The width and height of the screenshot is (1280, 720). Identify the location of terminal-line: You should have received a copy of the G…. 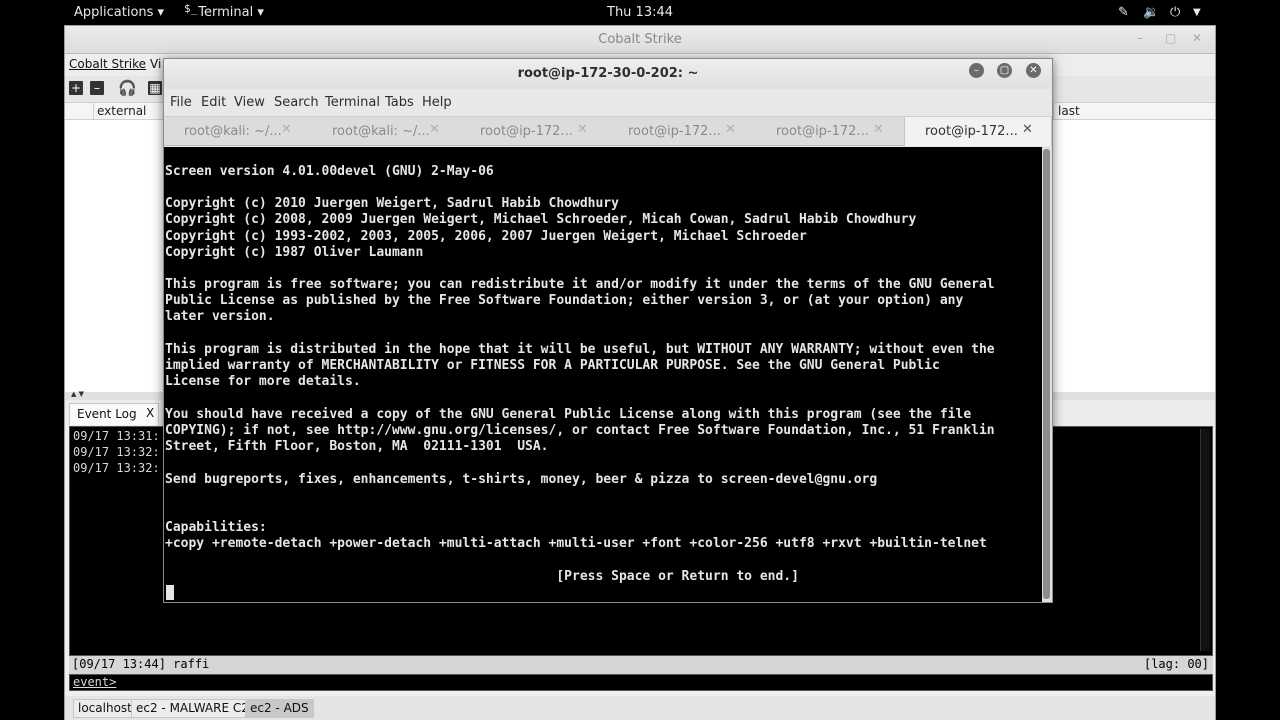
(568, 414).